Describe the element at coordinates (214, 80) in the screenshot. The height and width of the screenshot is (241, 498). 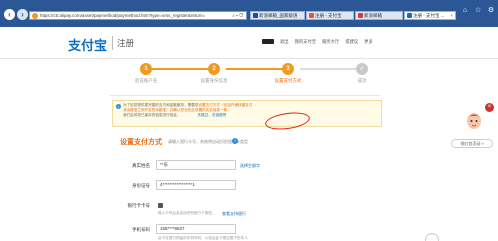
I see `step-2-label: 设置身份信息` at that location.